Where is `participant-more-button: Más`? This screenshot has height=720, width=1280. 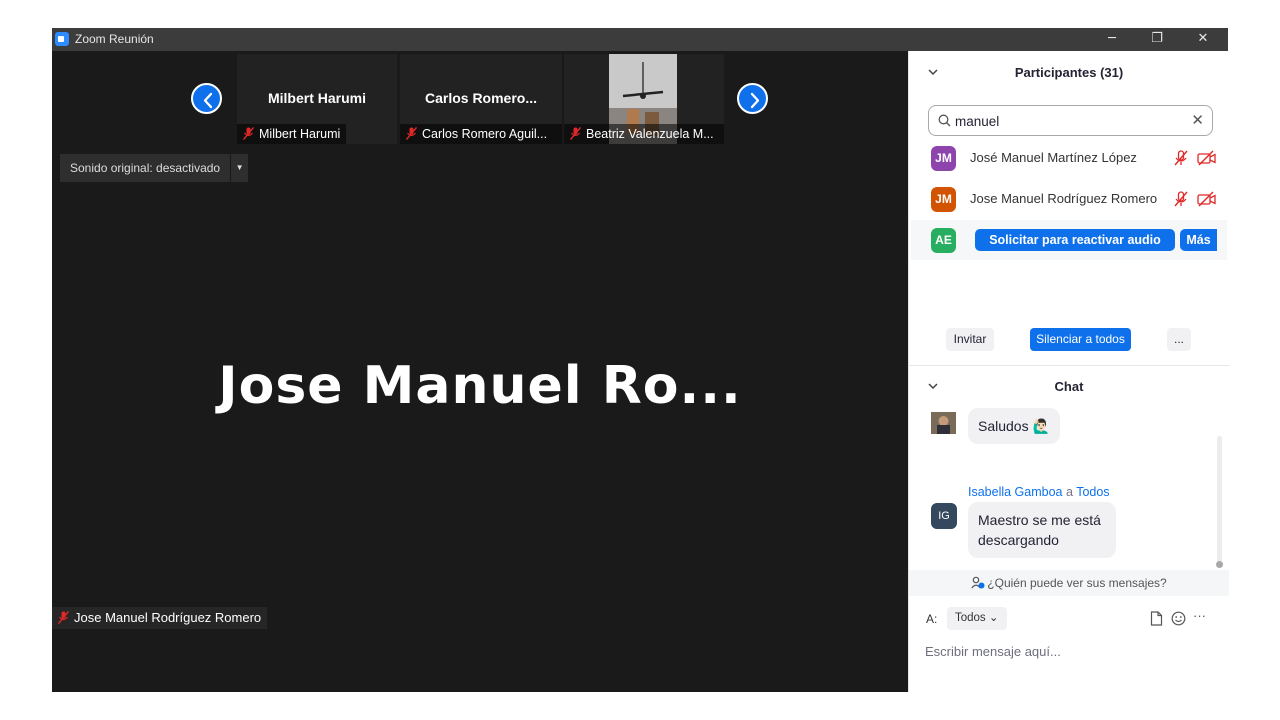
participant-more-button: Más is located at coordinates (1198, 240).